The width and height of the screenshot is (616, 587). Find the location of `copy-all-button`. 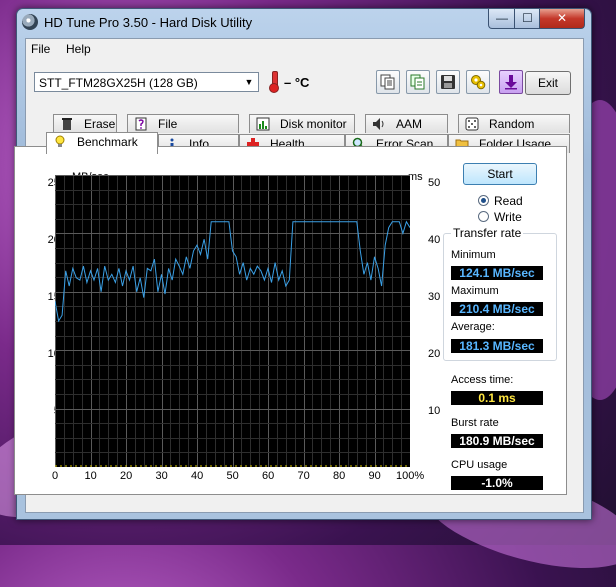

copy-all-button is located at coordinates (418, 82).